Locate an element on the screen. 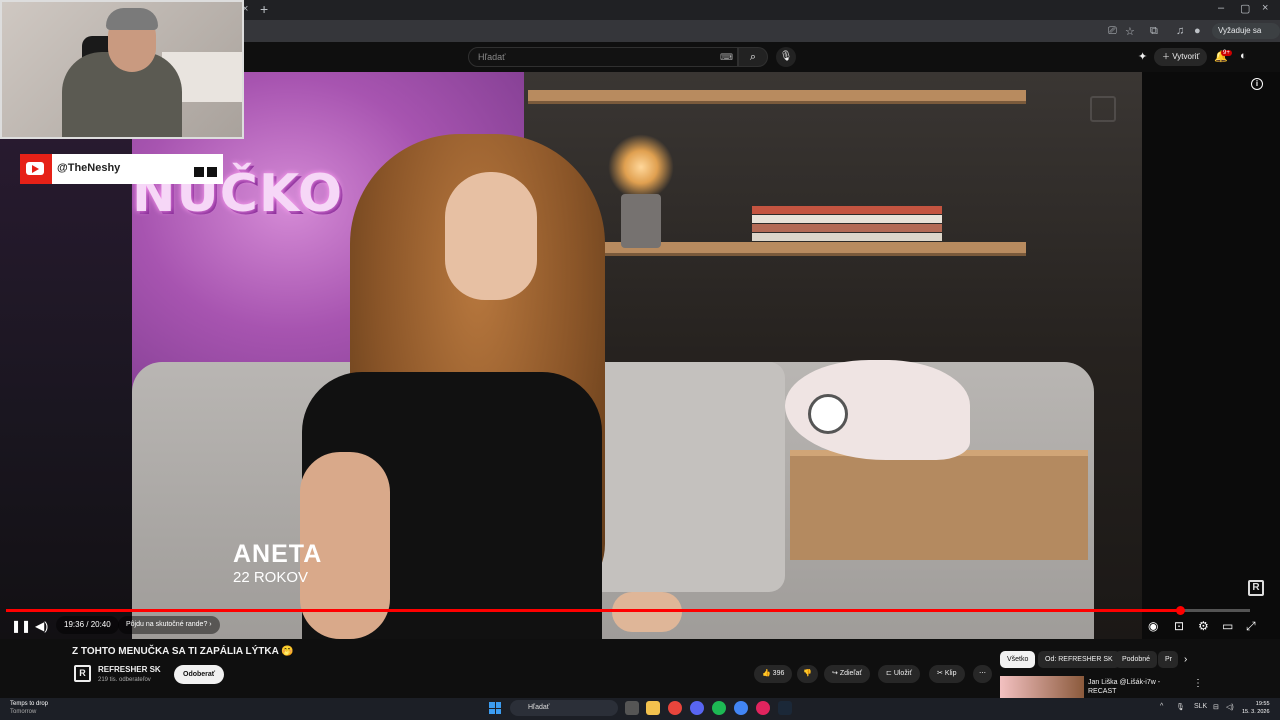 The width and height of the screenshot is (1280, 720). clip-button: ✂ Klip is located at coordinates (947, 674).